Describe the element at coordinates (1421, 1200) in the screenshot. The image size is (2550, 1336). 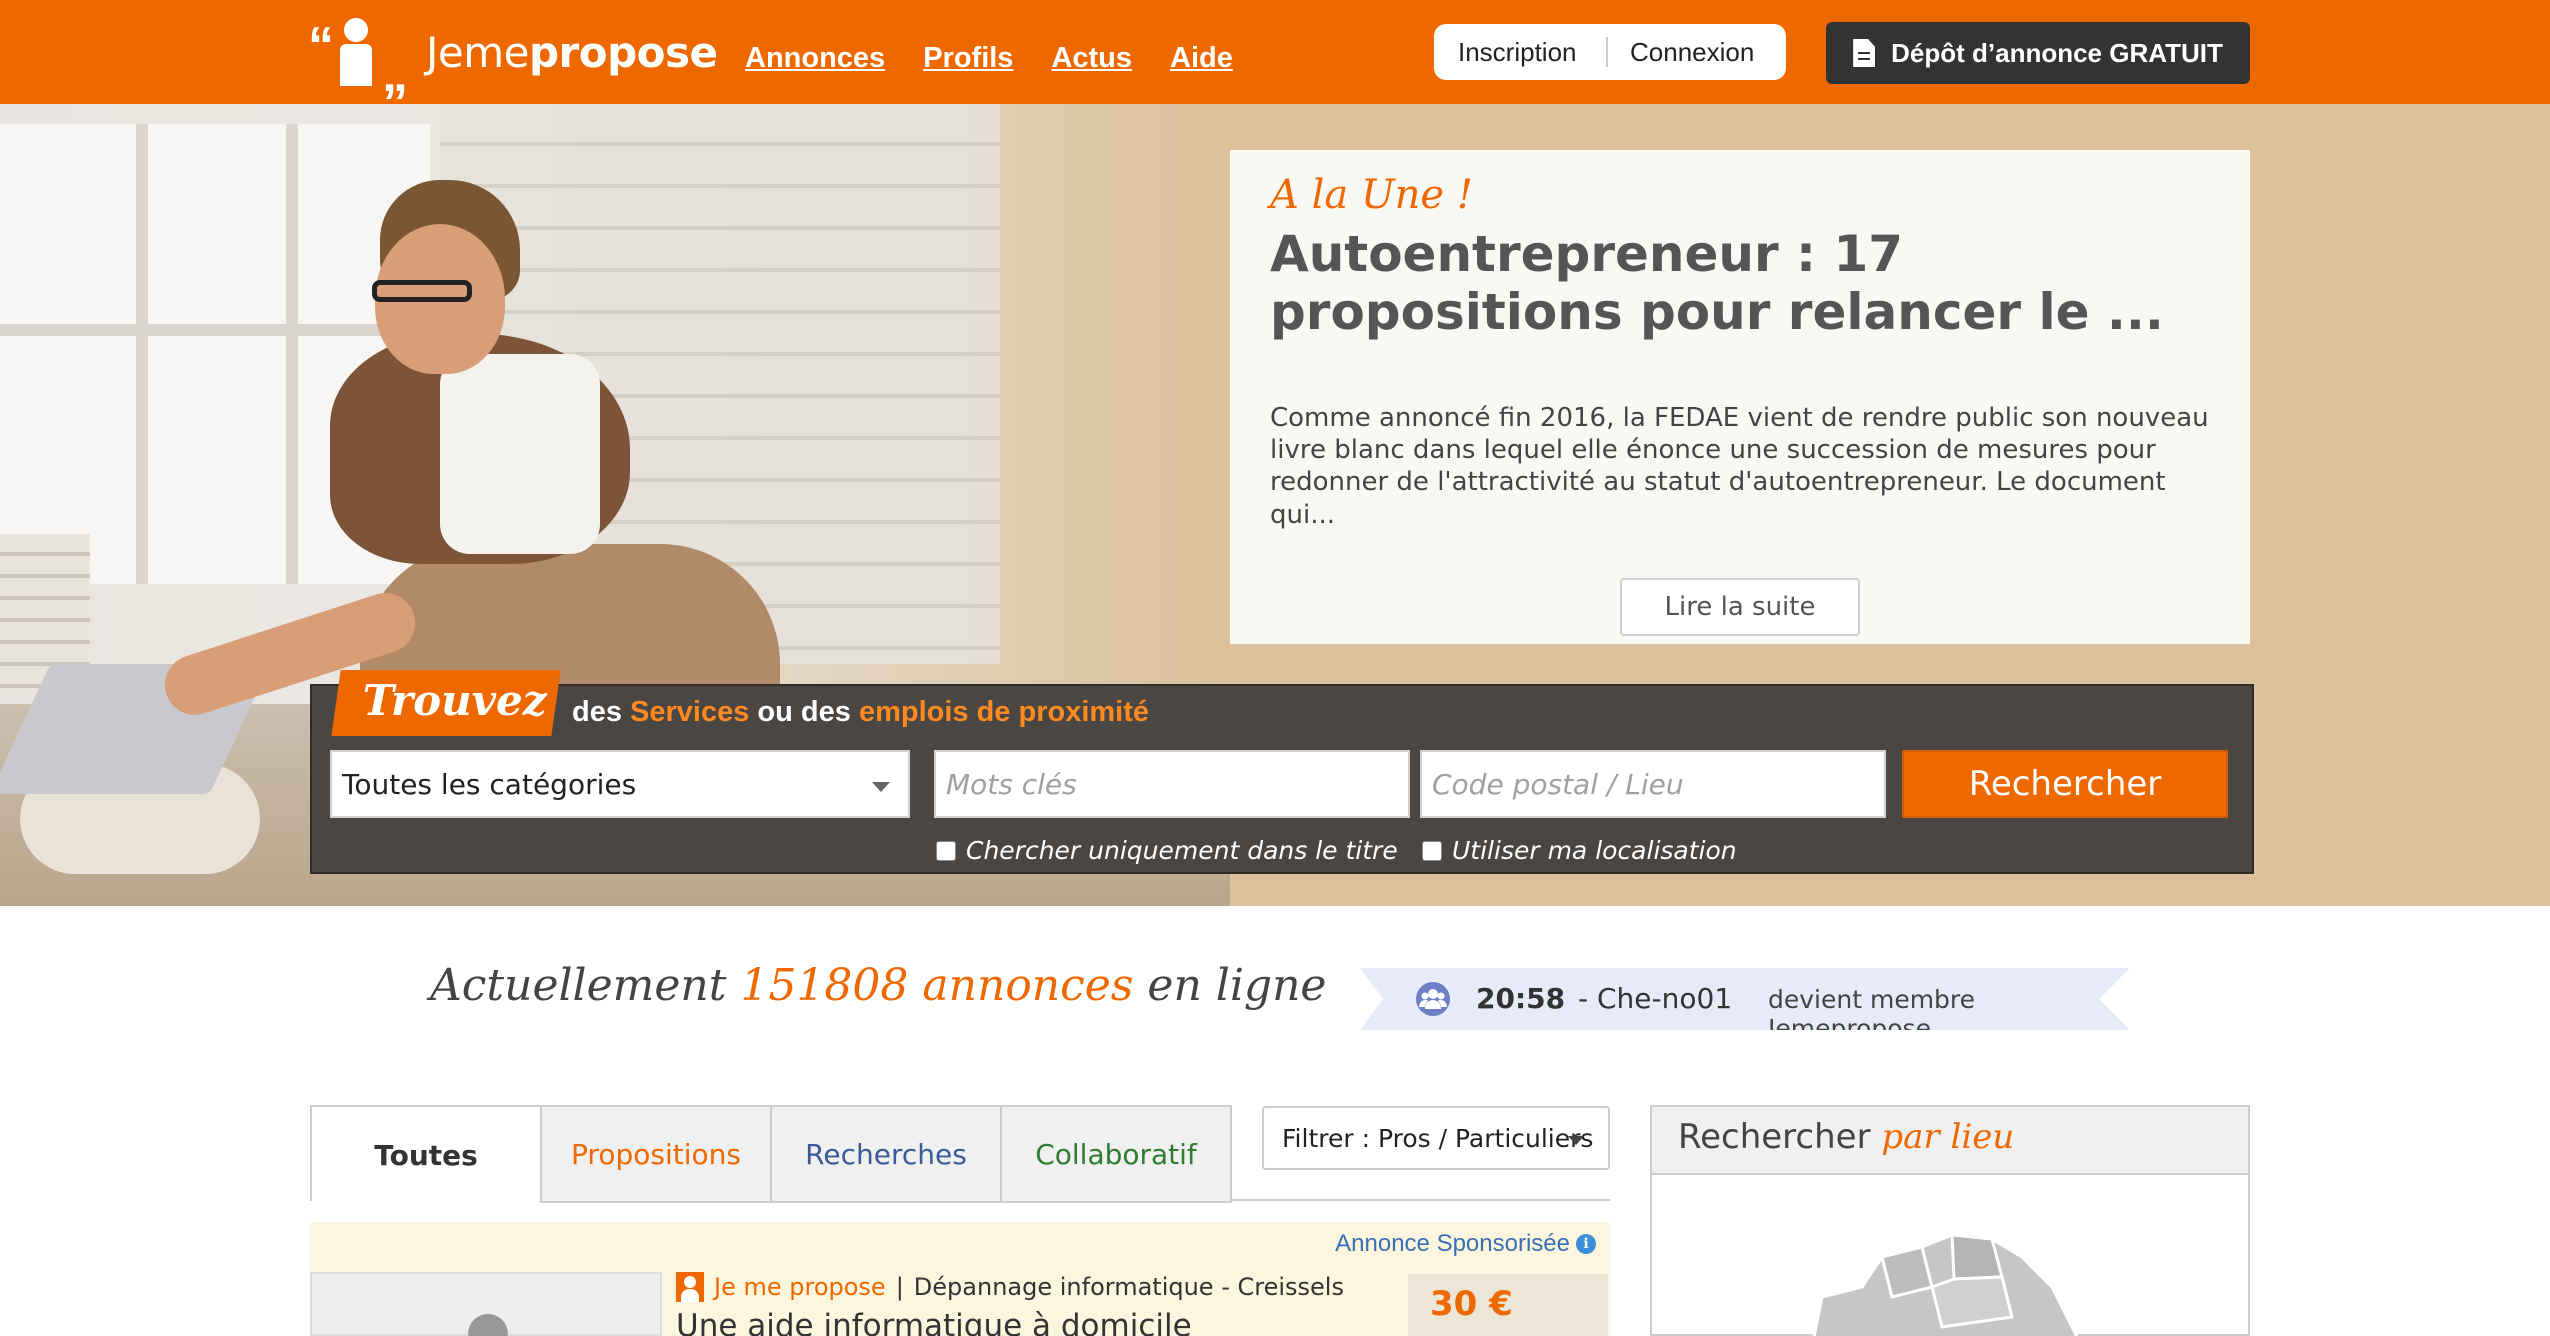
I see `tab-divider` at that location.